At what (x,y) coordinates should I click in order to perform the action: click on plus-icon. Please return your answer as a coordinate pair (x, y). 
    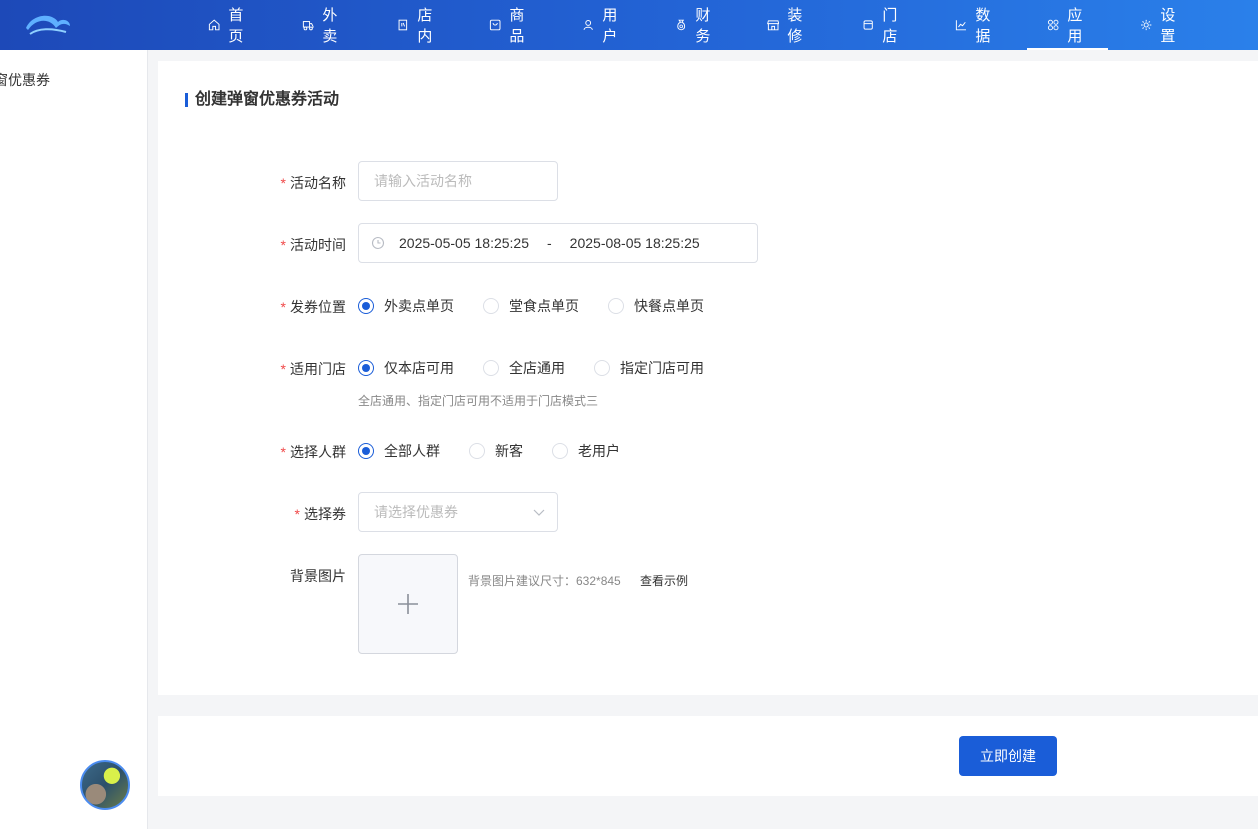
    Looking at the image, I should click on (408, 604).